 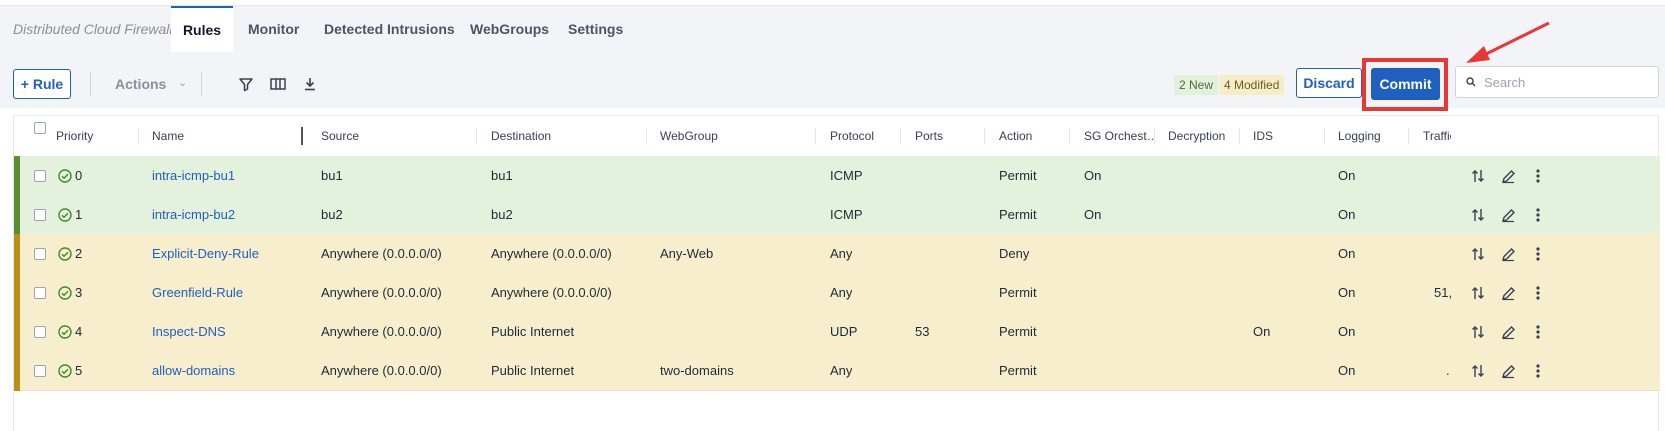 I want to click on download-icon, so click(x=310, y=84).